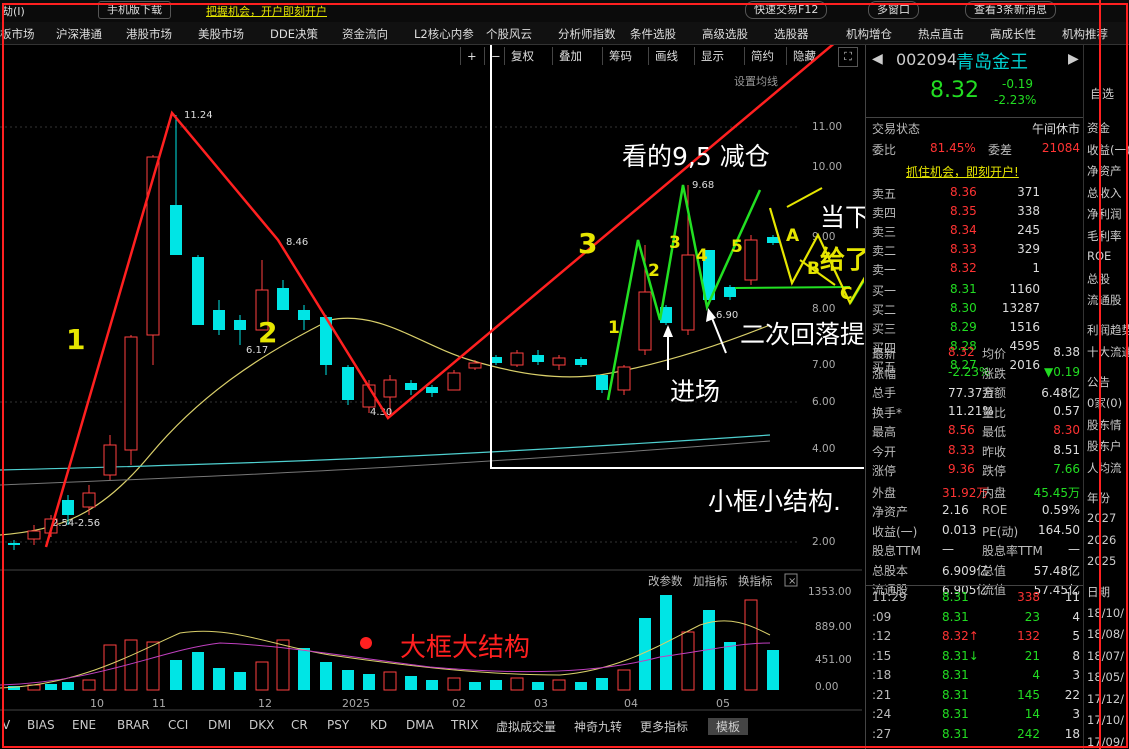 This screenshot has height=749, width=1129. Describe the element at coordinates (804, 197) in the screenshot. I see `yellow-pointer` at that location.